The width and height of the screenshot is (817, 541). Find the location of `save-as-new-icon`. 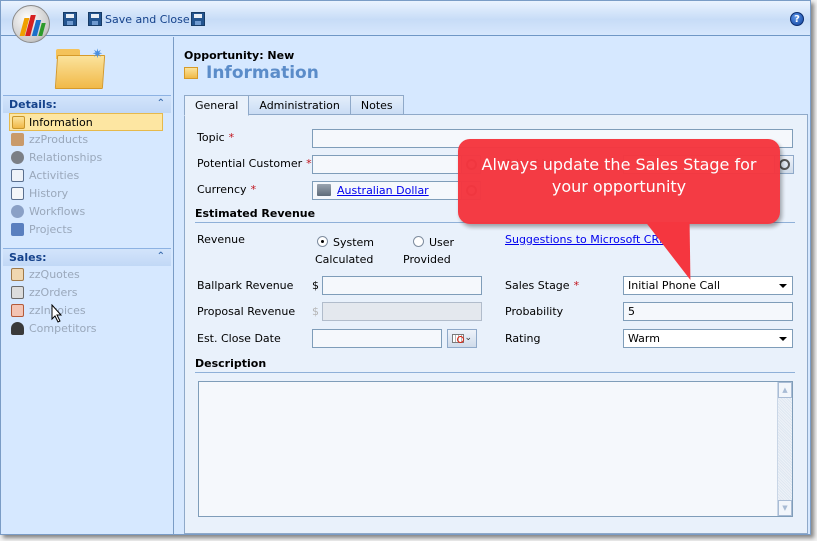

save-as-new-icon is located at coordinates (198, 19).